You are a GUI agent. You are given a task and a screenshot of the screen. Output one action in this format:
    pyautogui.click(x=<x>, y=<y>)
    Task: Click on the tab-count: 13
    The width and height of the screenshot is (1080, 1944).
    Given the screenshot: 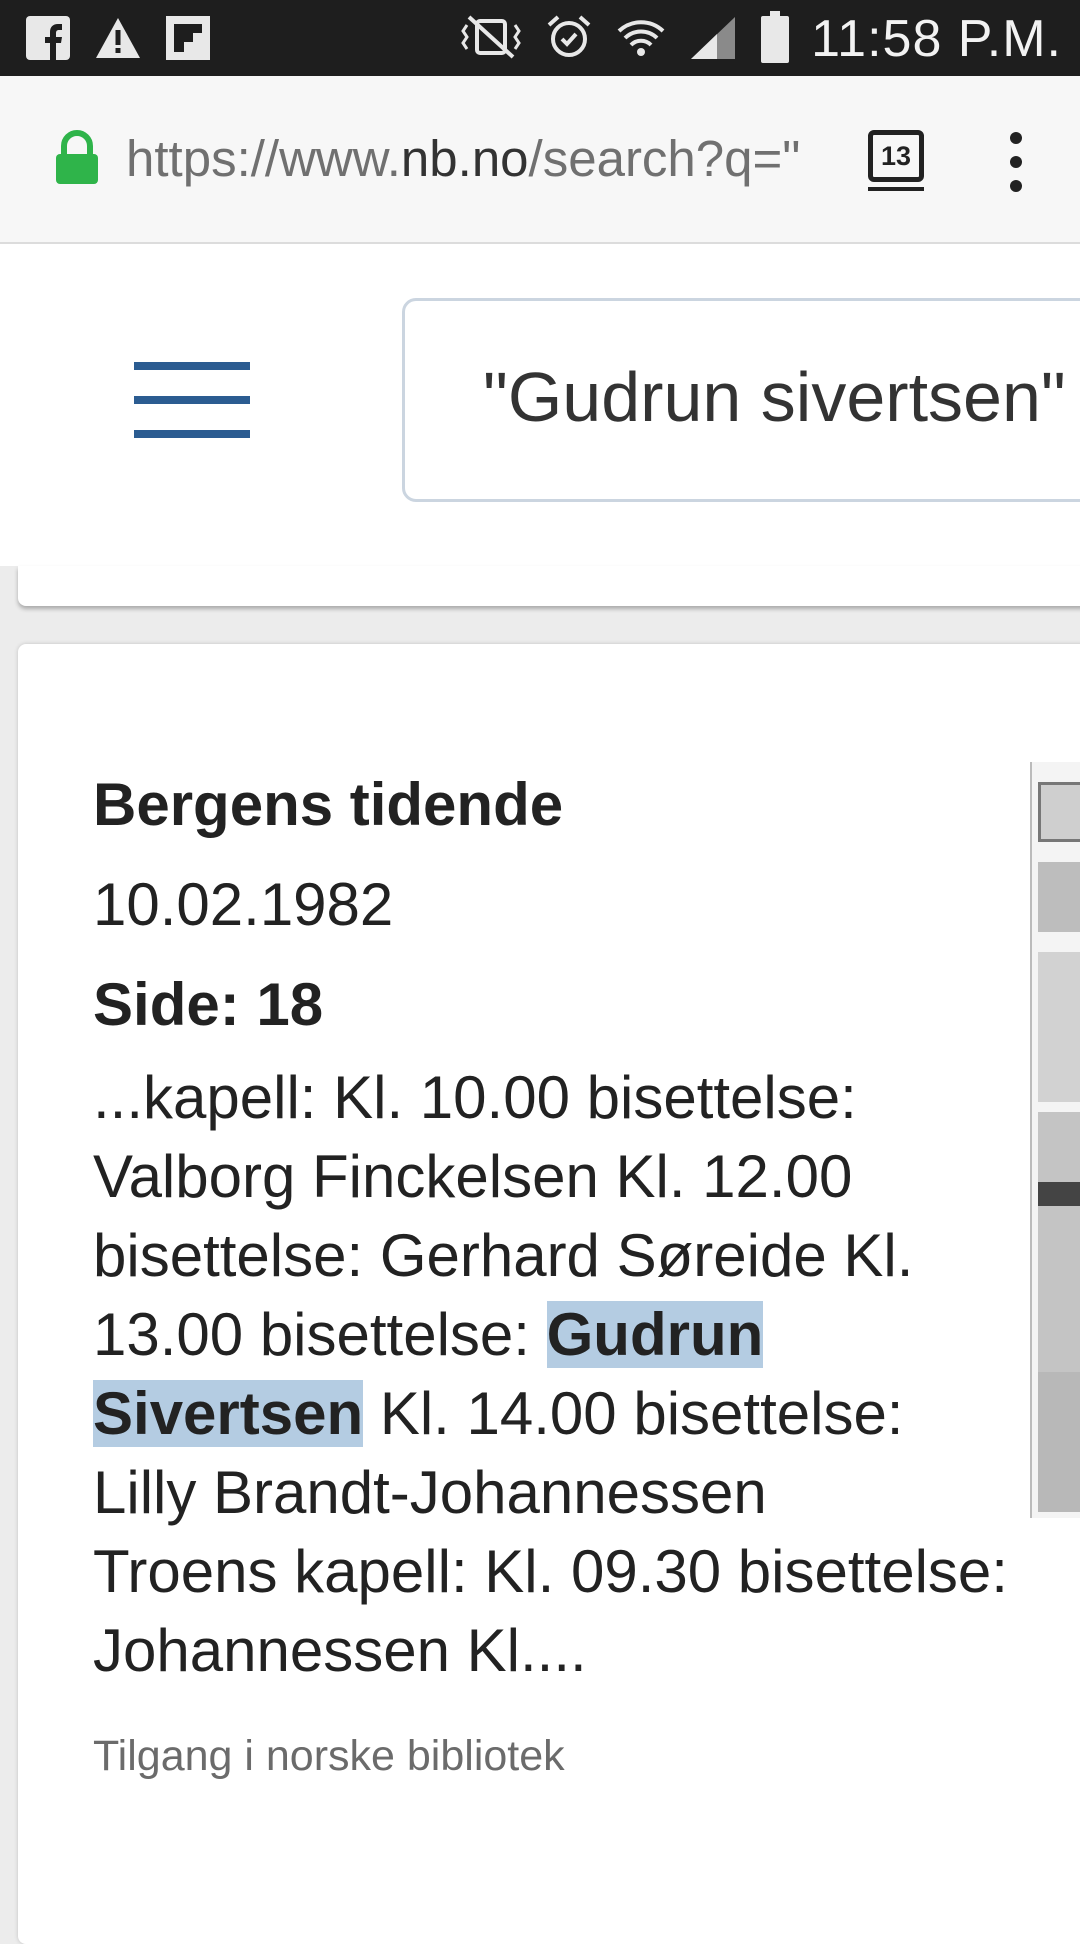 What is the action you would take?
    pyautogui.click(x=896, y=155)
    